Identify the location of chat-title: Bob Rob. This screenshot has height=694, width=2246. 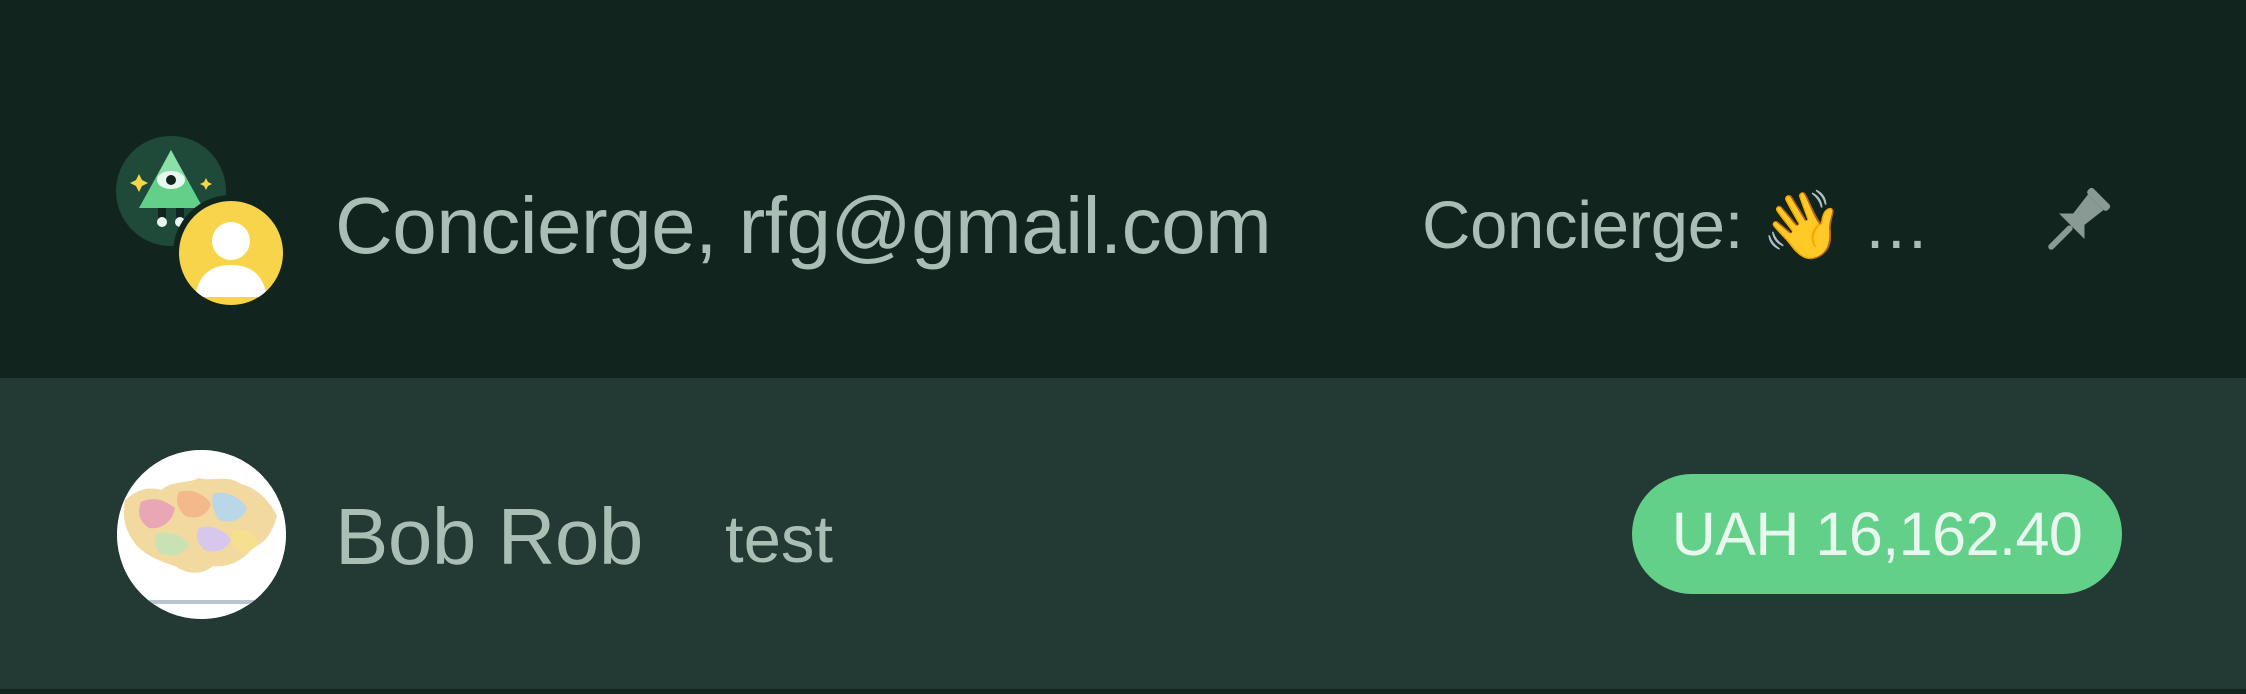
(489, 536).